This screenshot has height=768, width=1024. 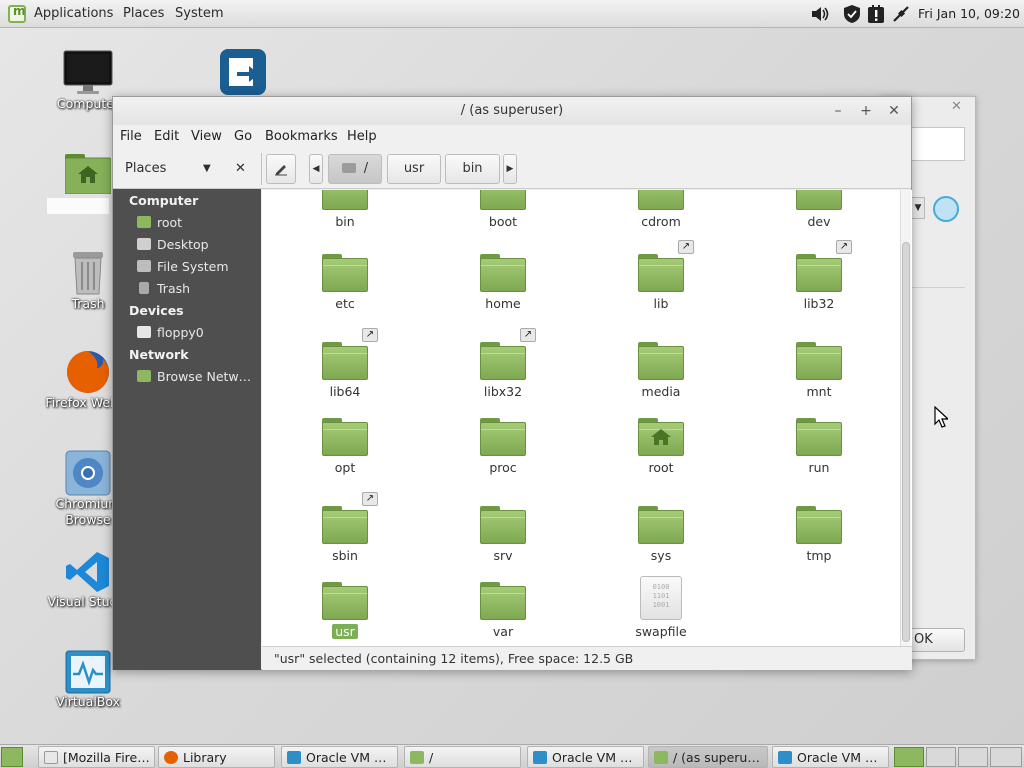 What do you see at coordinates (362, 137) in the screenshot?
I see `menu-help: Help` at bounding box center [362, 137].